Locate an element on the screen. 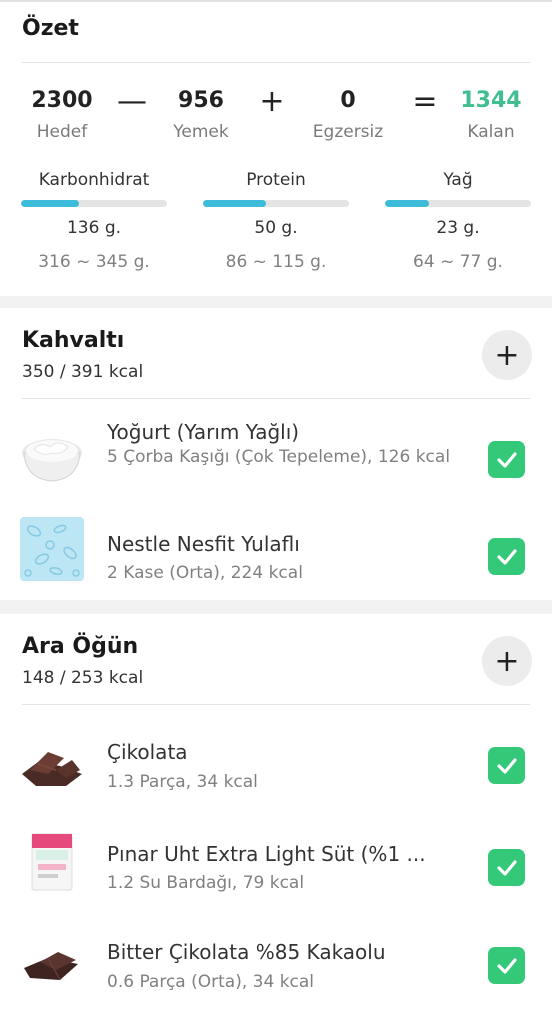 The image size is (552, 1024). carb-label: Karbonhidrat is located at coordinates (94, 180).